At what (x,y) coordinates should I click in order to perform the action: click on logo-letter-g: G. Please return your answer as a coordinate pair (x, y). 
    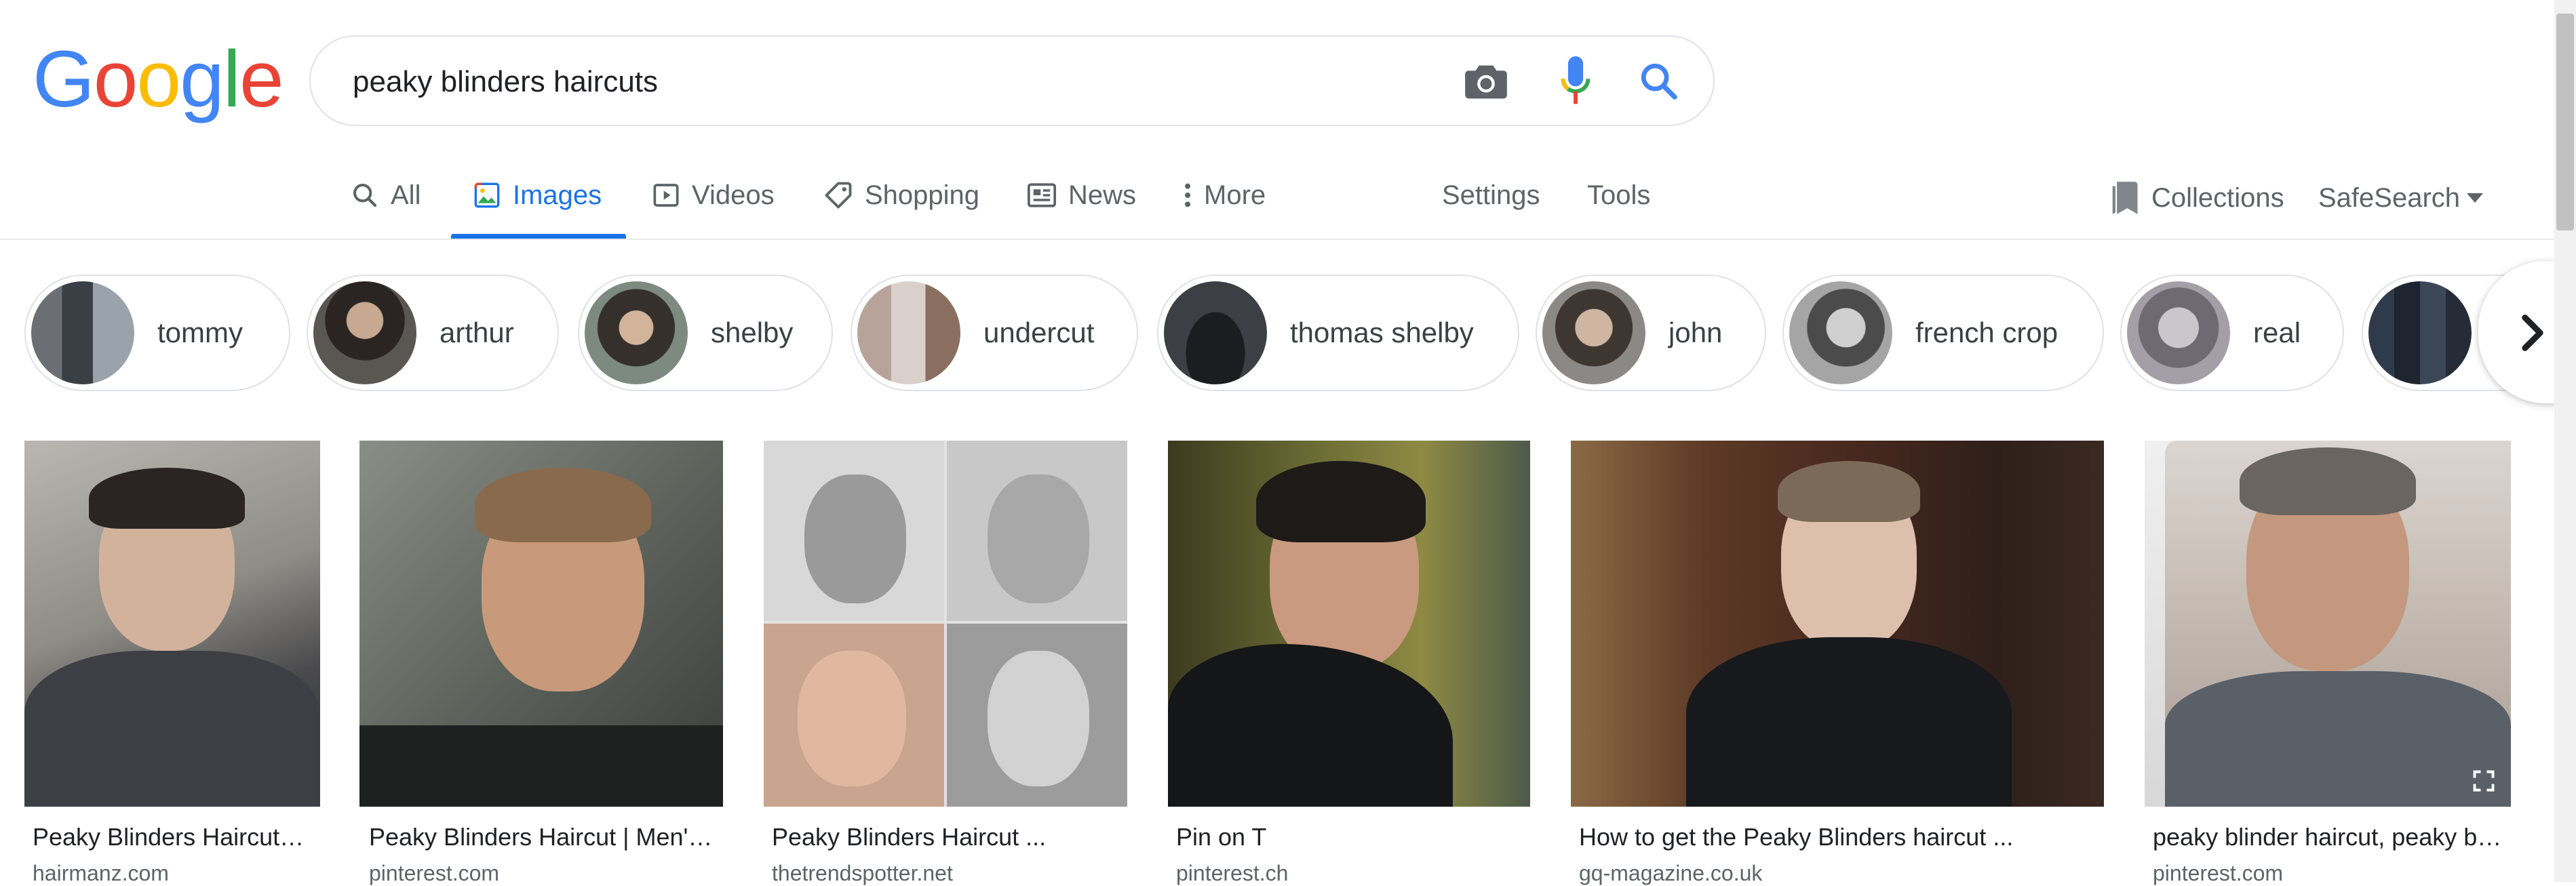
    Looking at the image, I should click on (64, 79).